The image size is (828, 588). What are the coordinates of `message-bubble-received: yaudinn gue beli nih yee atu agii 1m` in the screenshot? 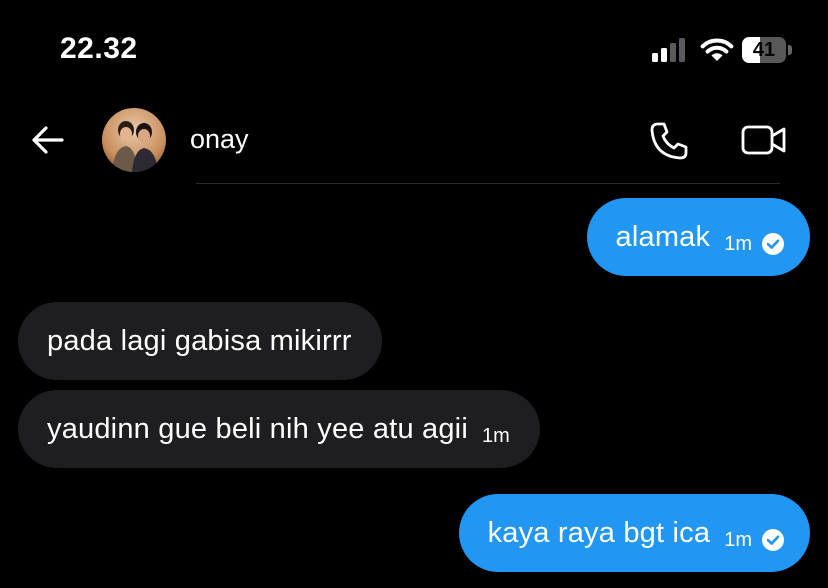 It's located at (279, 429).